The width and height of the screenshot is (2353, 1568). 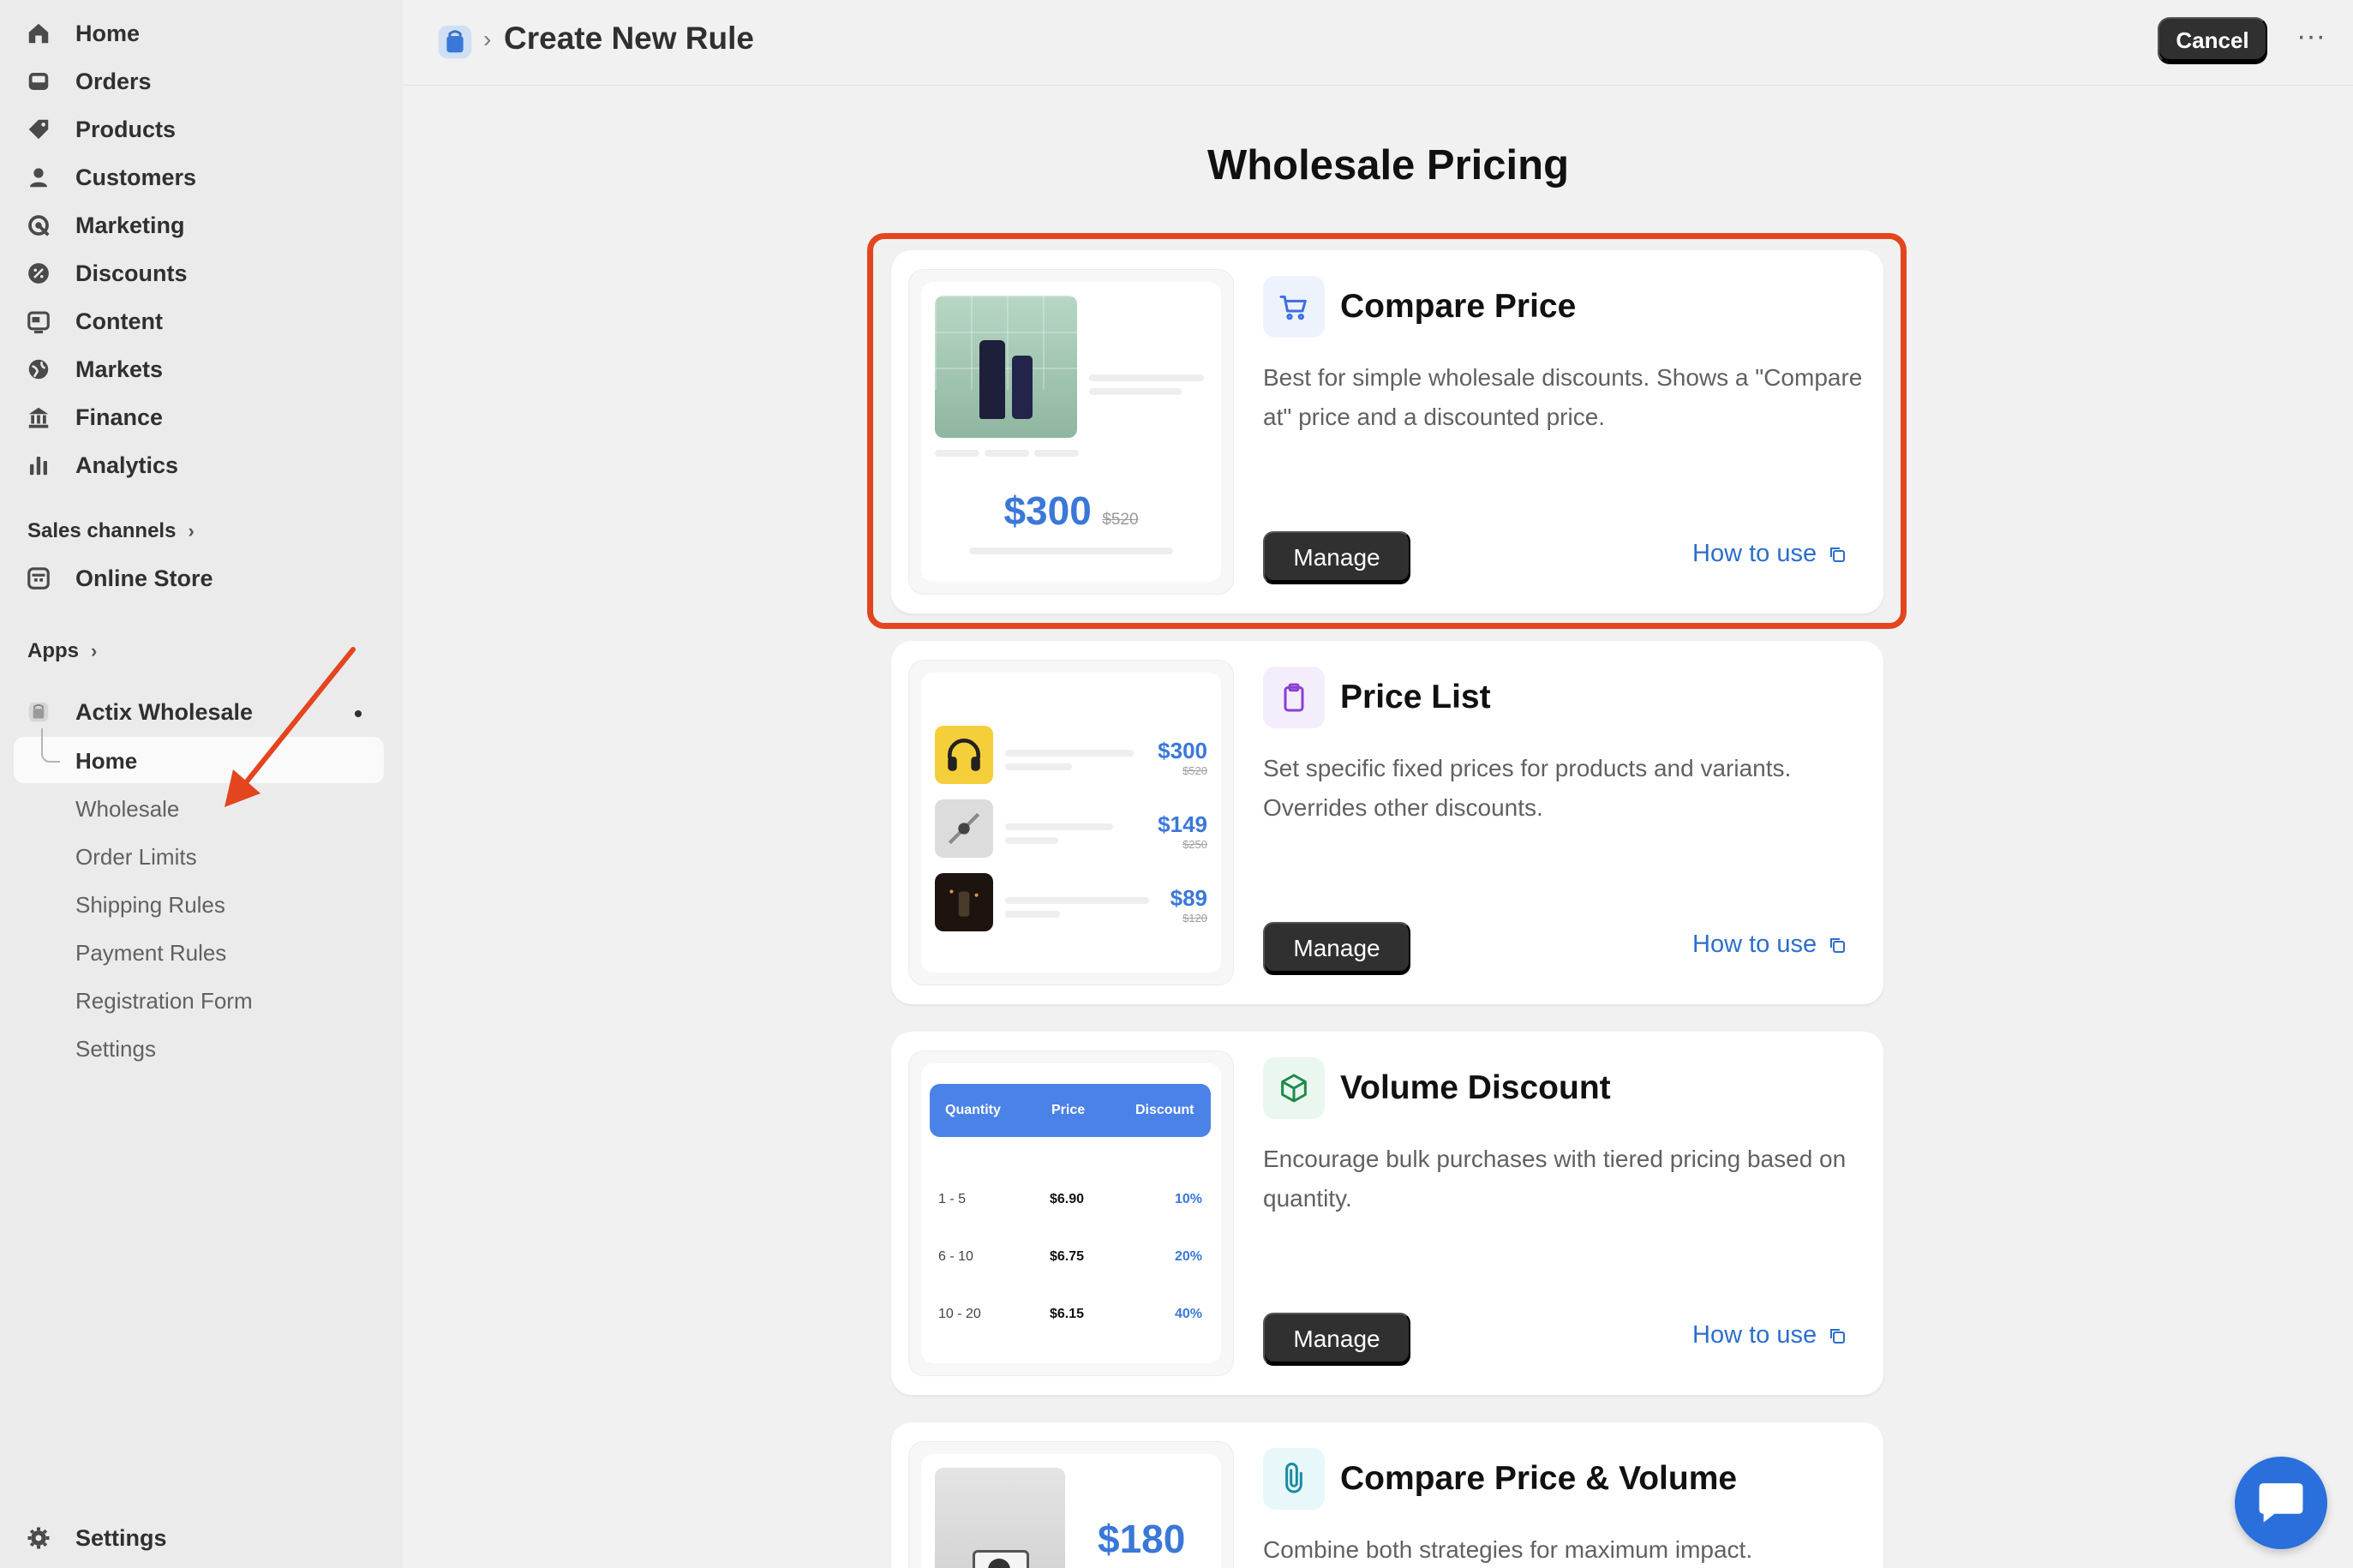 What do you see at coordinates (106, 761) in the screenshot?
I see `app-item-home: Home` at bounding box center [106, 761].